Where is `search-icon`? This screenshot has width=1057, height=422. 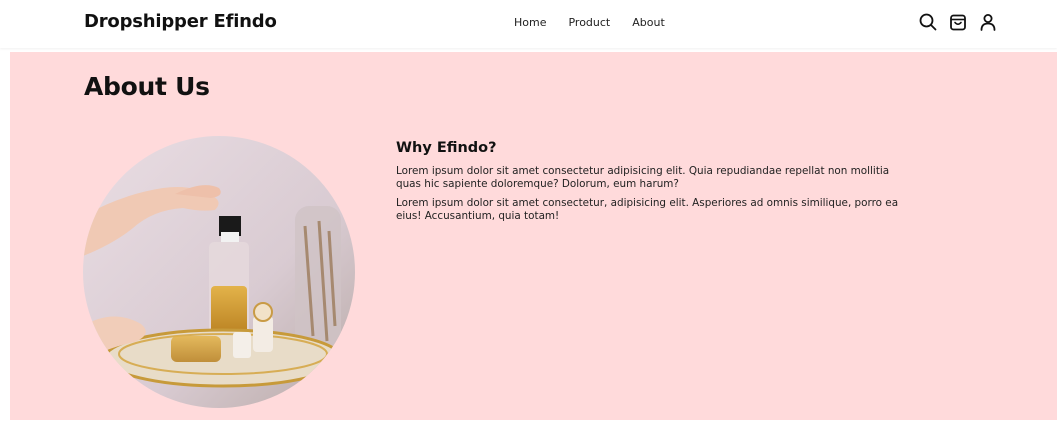
search-icon is located at coordinates (928, 22).